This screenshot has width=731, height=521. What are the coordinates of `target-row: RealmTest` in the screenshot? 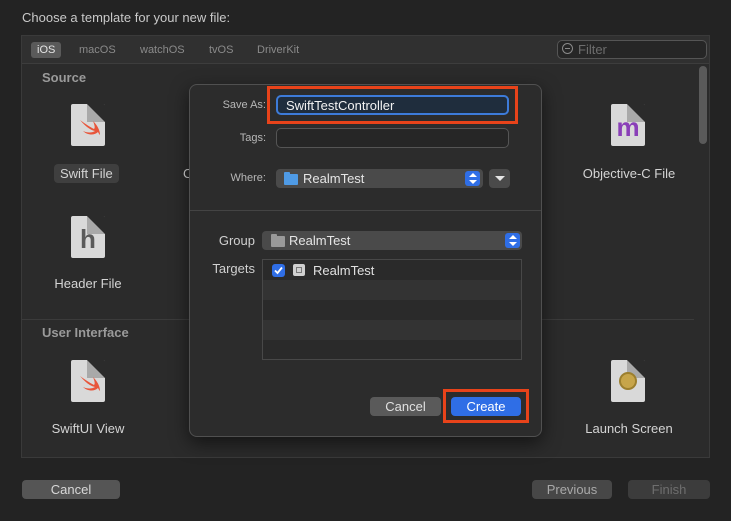 It's located at (392, 270).